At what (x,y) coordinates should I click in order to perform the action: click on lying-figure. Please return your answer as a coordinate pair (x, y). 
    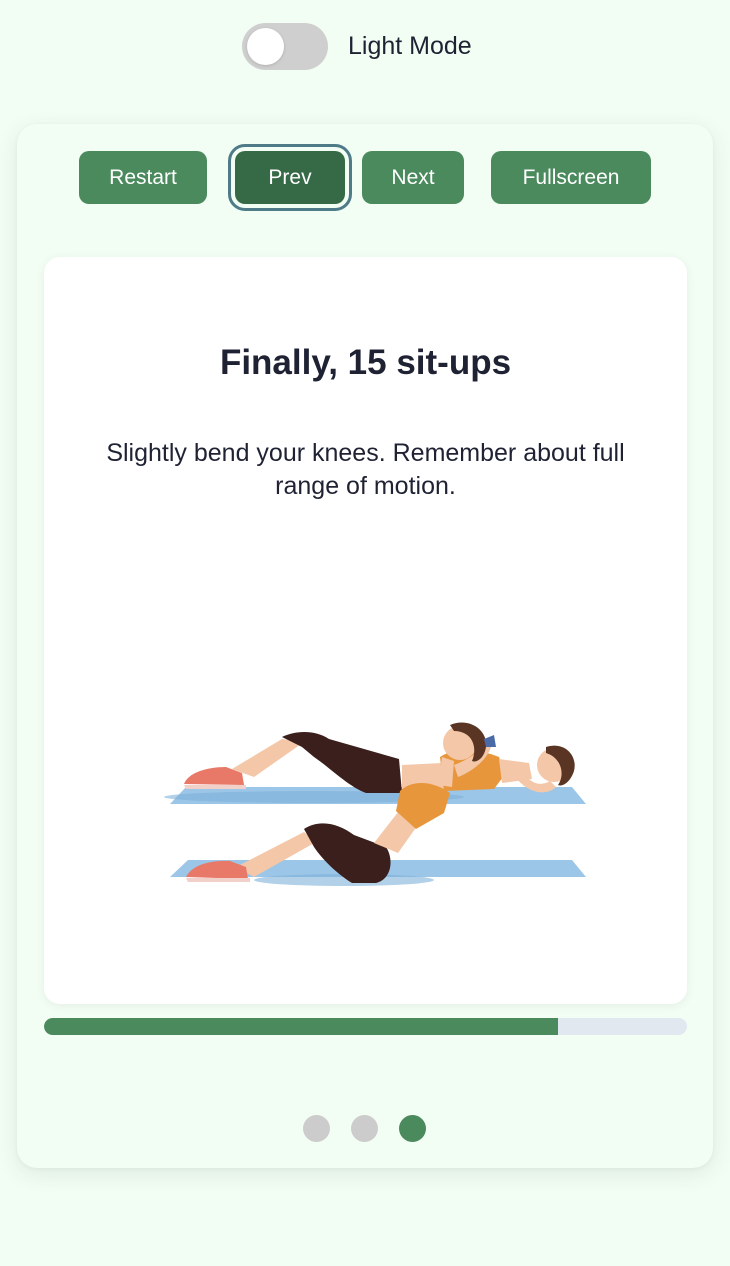
    Looking at the image, I should click on (375, 768).